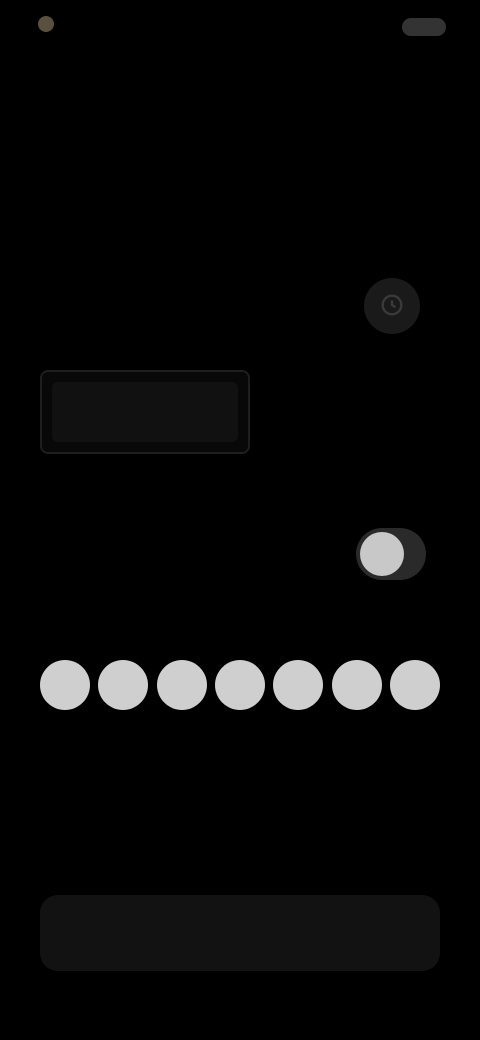 The height and width of the screenshot is (1040, 480). What do you see at coordinates (240, 30) in the screenshot?
I see `status-bar` at bounding box center [240, 30].